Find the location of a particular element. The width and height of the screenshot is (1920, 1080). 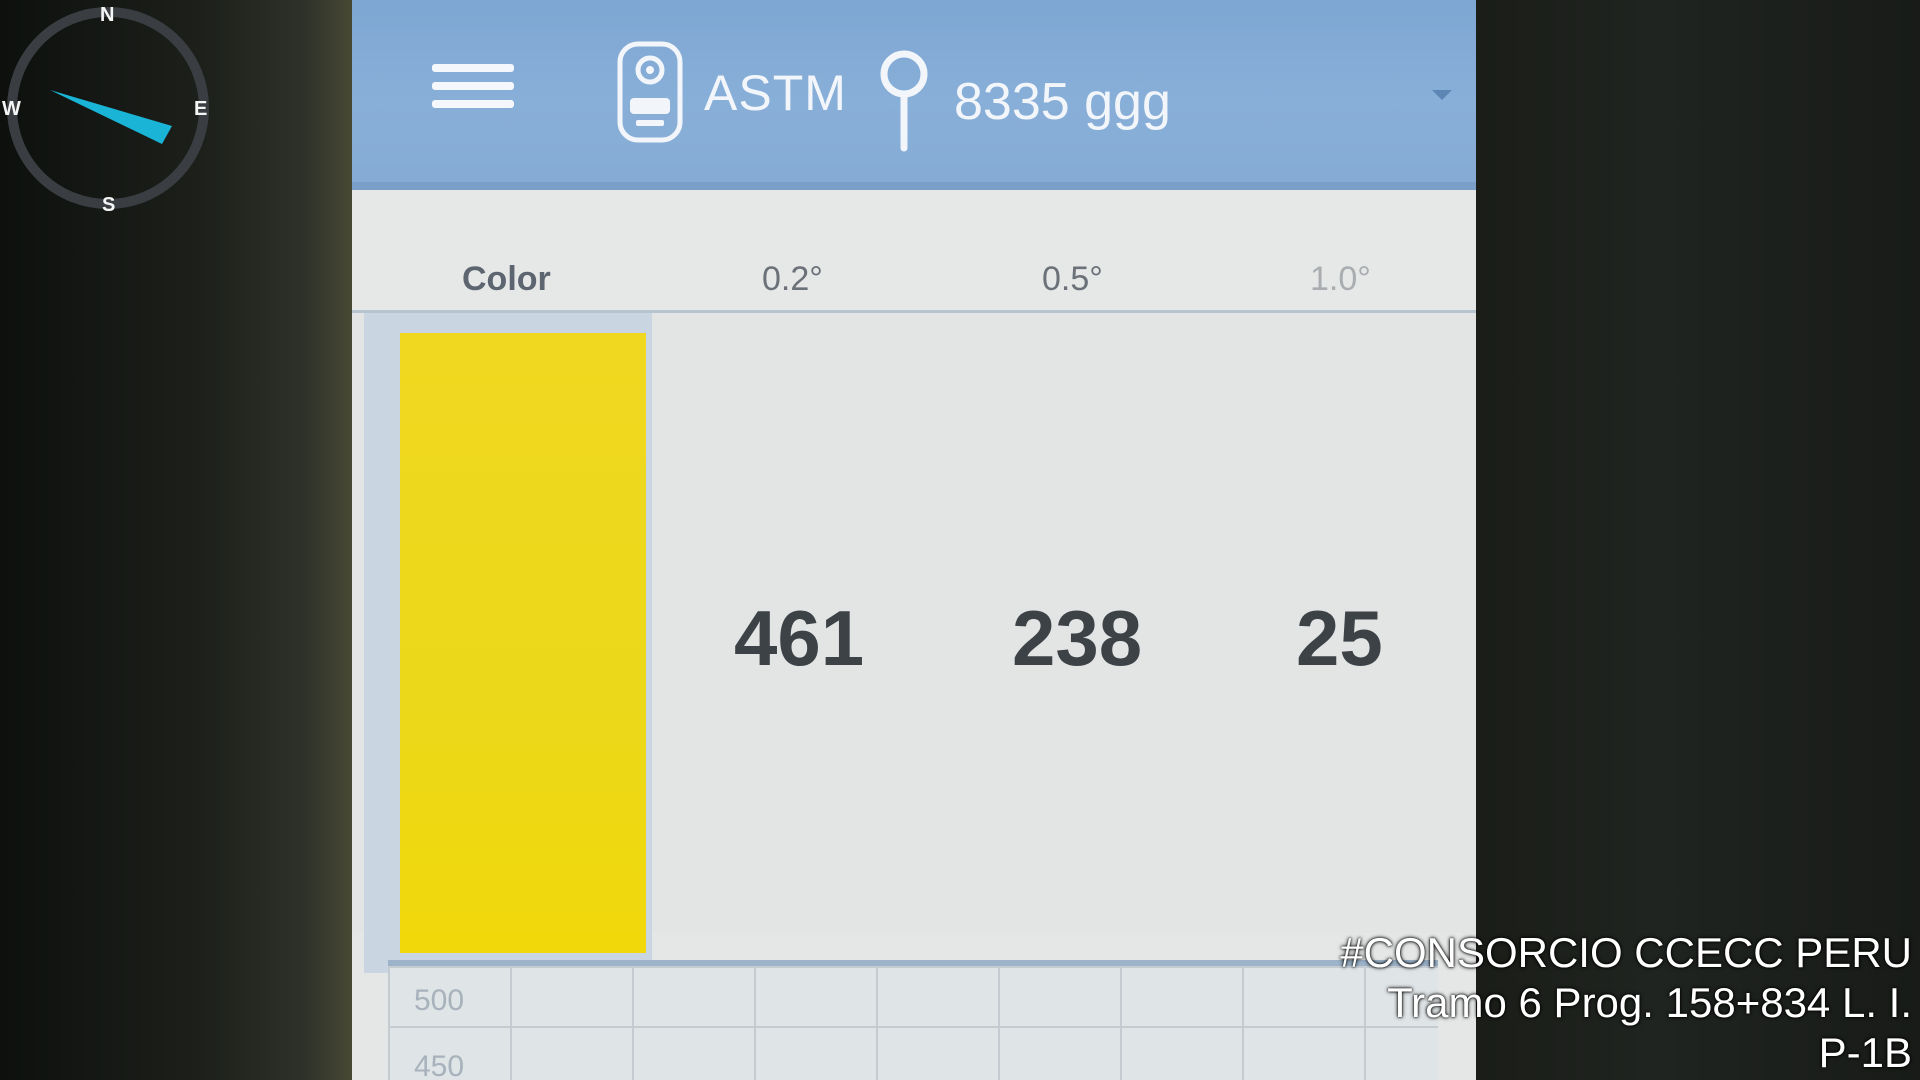

header-angle-0-5: 0.5° is located at coordinates (1072, 279).